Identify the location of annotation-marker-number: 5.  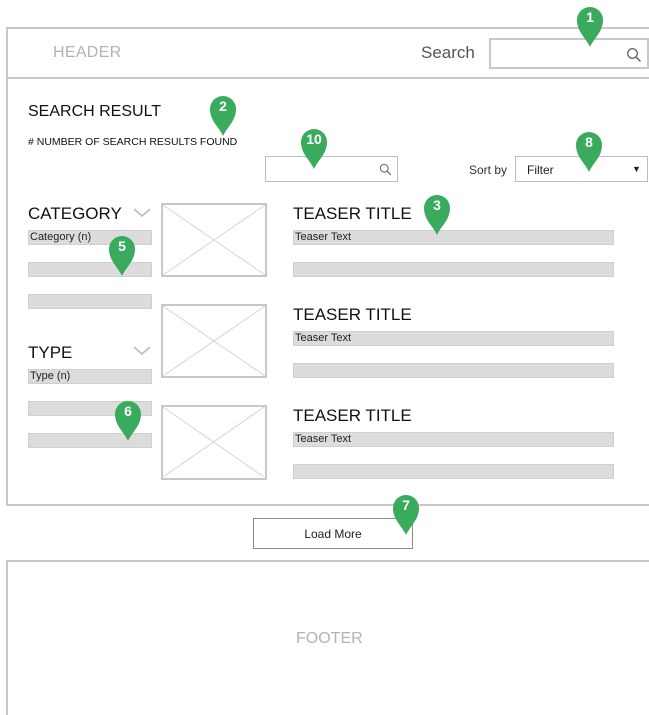
(122, 246).